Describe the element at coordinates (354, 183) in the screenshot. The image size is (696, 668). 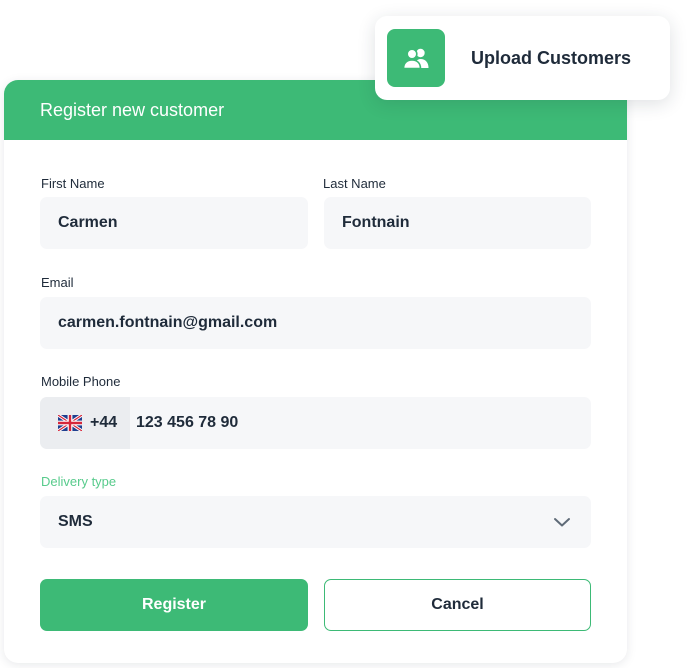
I see `last-name-label: Last Name` at that location.